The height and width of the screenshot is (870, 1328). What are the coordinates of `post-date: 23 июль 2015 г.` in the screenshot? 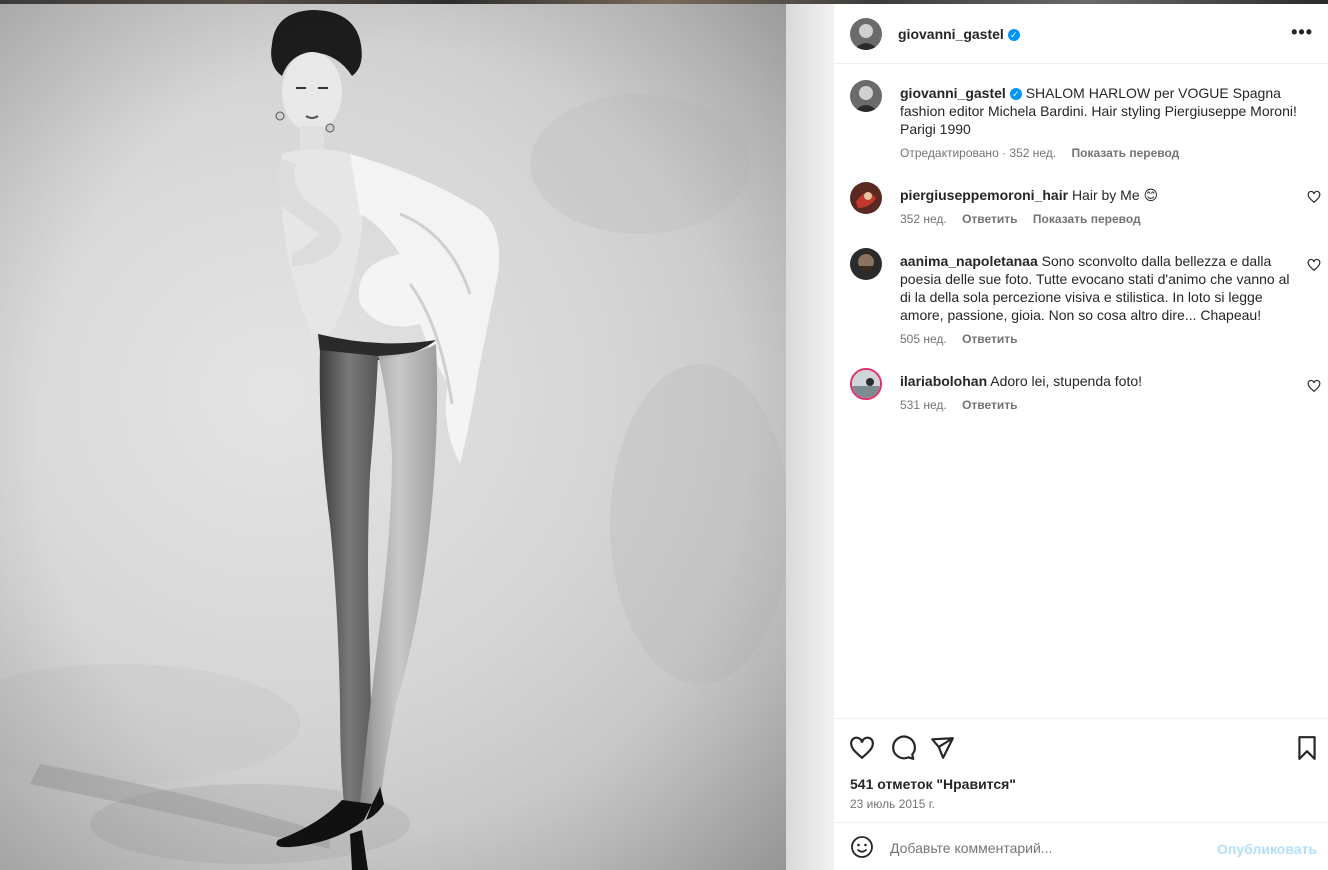 It's located at (892, 804).